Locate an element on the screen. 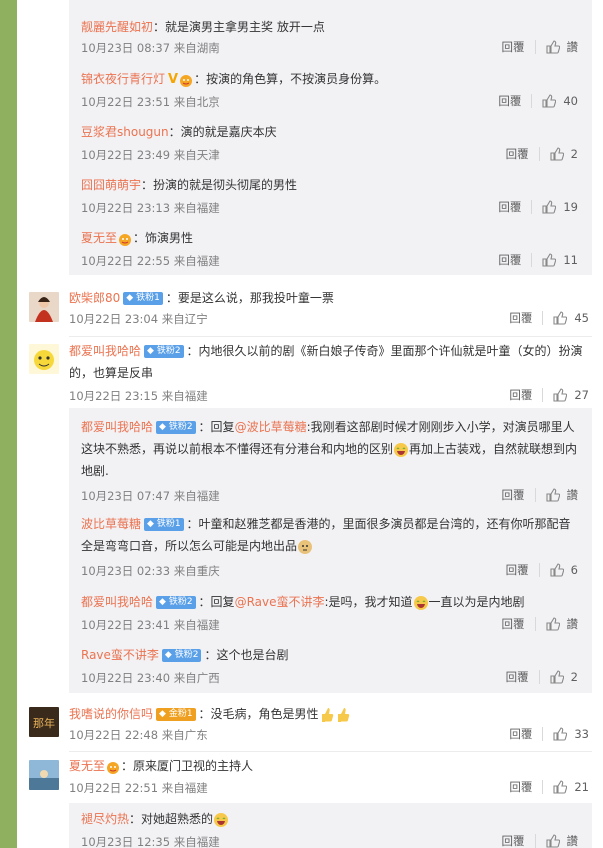  like-count: 33 is located at coordinates (581, 734).